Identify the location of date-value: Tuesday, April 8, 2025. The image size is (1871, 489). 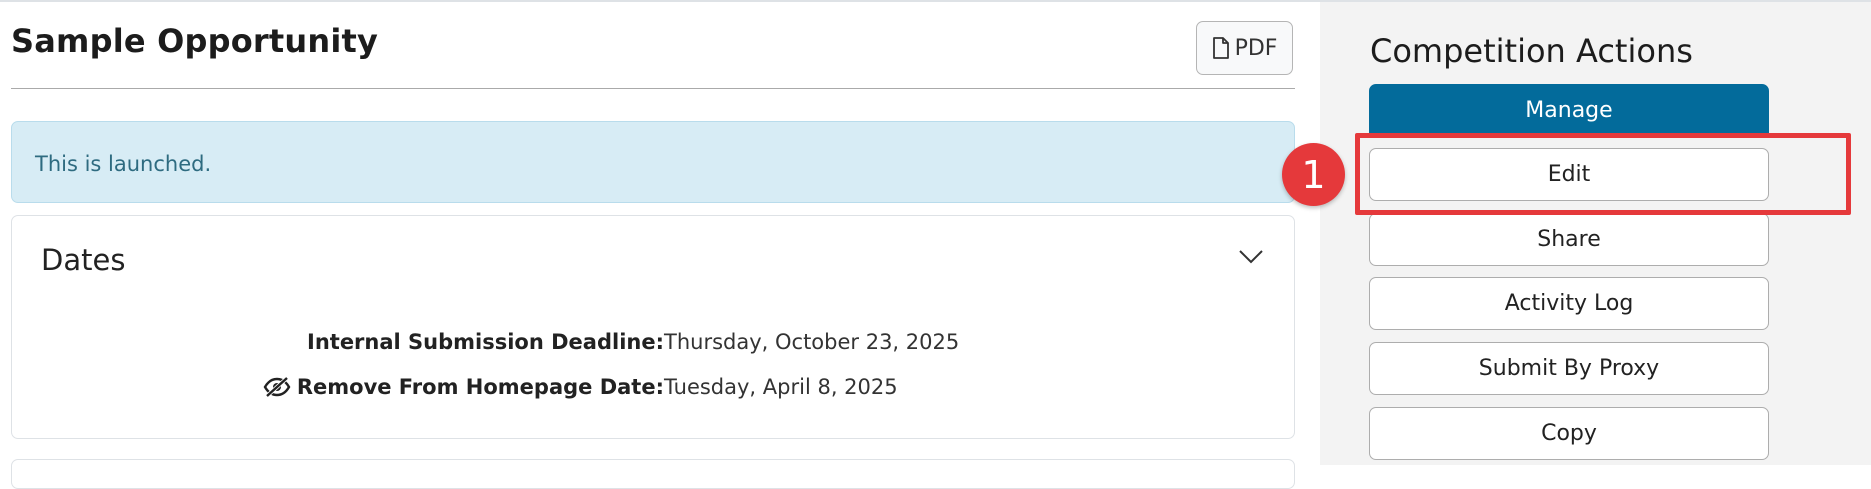
(781, 387).